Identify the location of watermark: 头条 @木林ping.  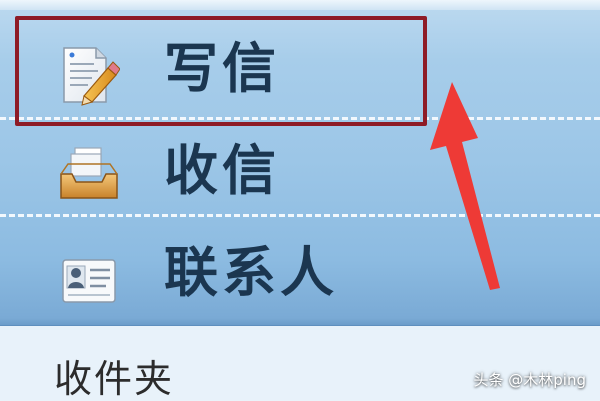
(530, 380).